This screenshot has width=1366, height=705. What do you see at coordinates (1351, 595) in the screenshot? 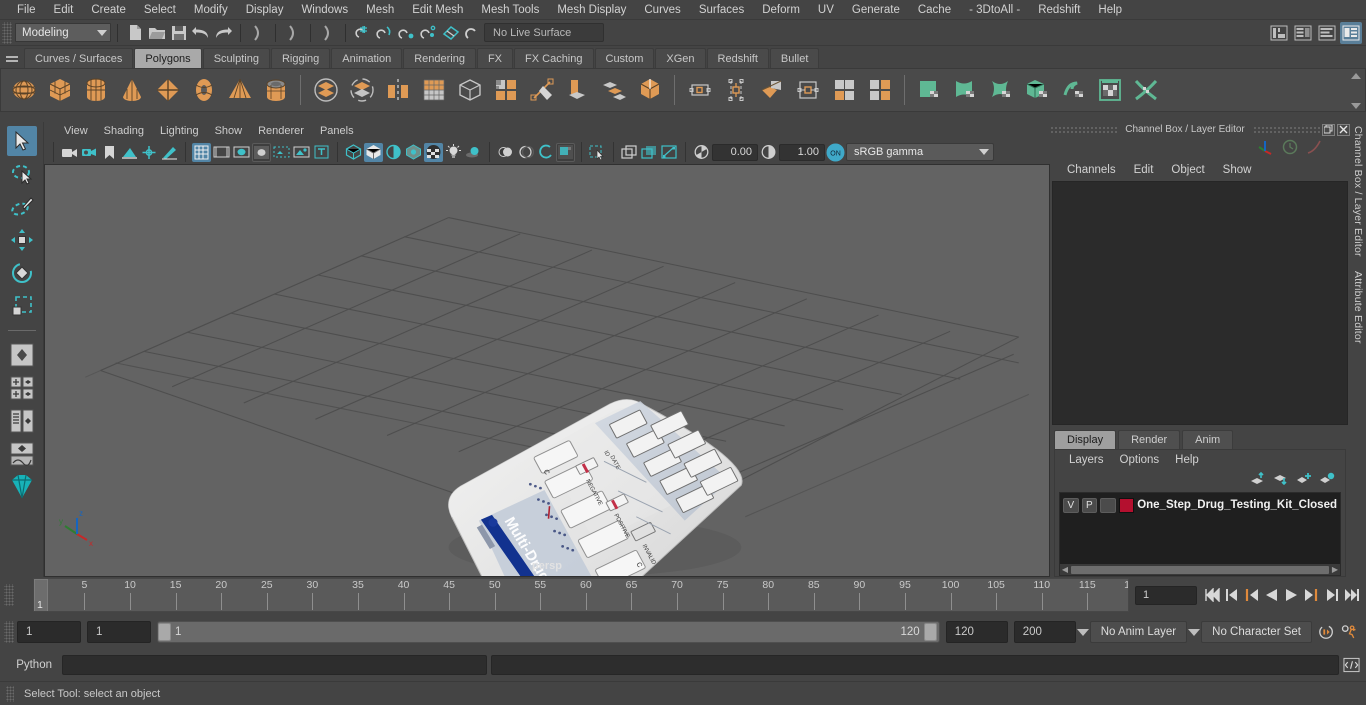
I see `go-to-end-icon` at bounding box center [1351, 595].